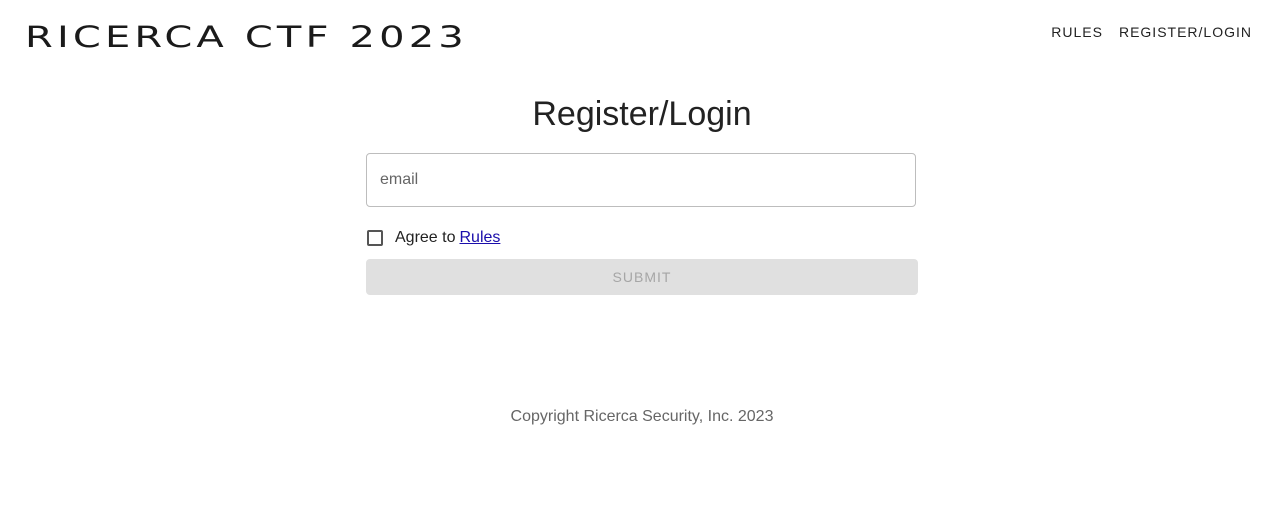 The width and height of the screenshot is (1284, 511). What do you see at coordinates (641, 180) in the screenshot?
I see `email-field` at bounding box center [641, 180].